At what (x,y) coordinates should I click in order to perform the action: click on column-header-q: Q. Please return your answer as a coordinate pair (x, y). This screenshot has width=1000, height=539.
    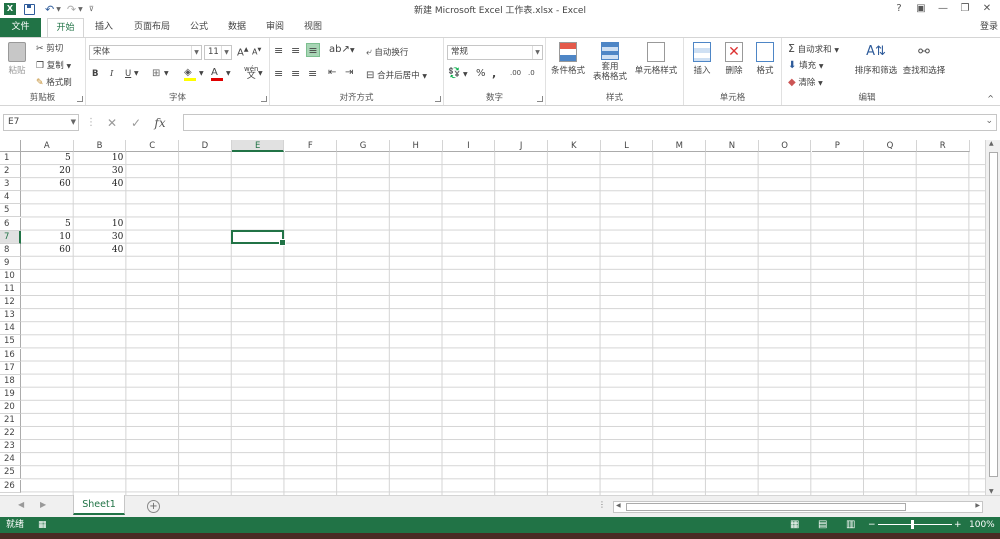
    Looking at the image, I should click on (890, 146).